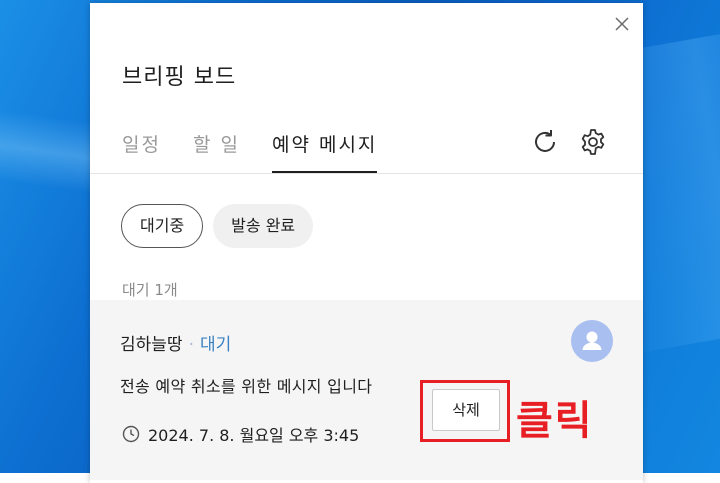  I want to click on person-icon, so click(592, 340).